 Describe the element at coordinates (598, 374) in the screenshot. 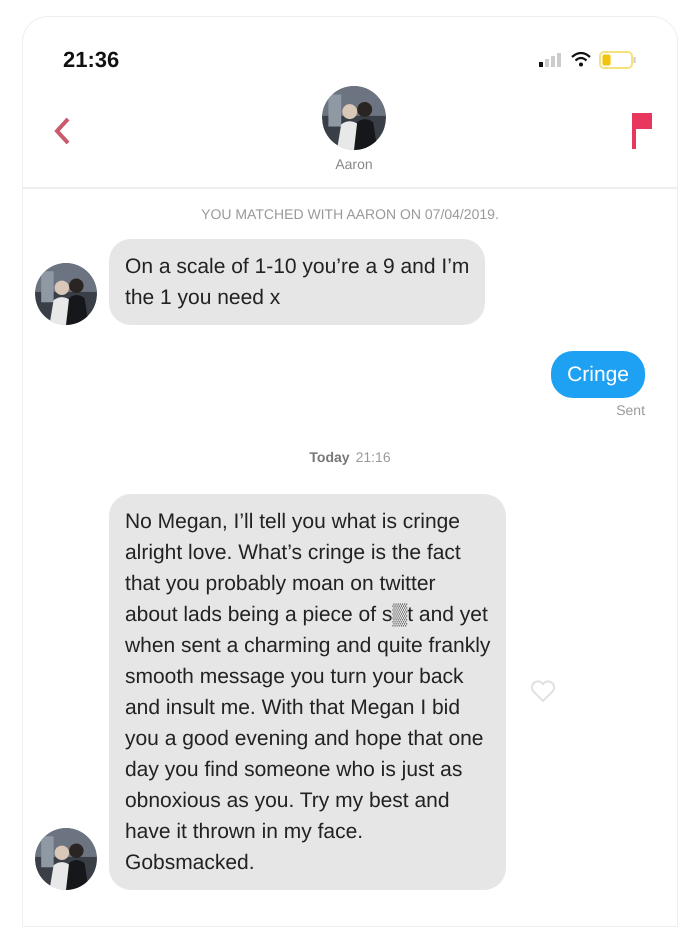

I see `message-bubble: Cringe` at that location.